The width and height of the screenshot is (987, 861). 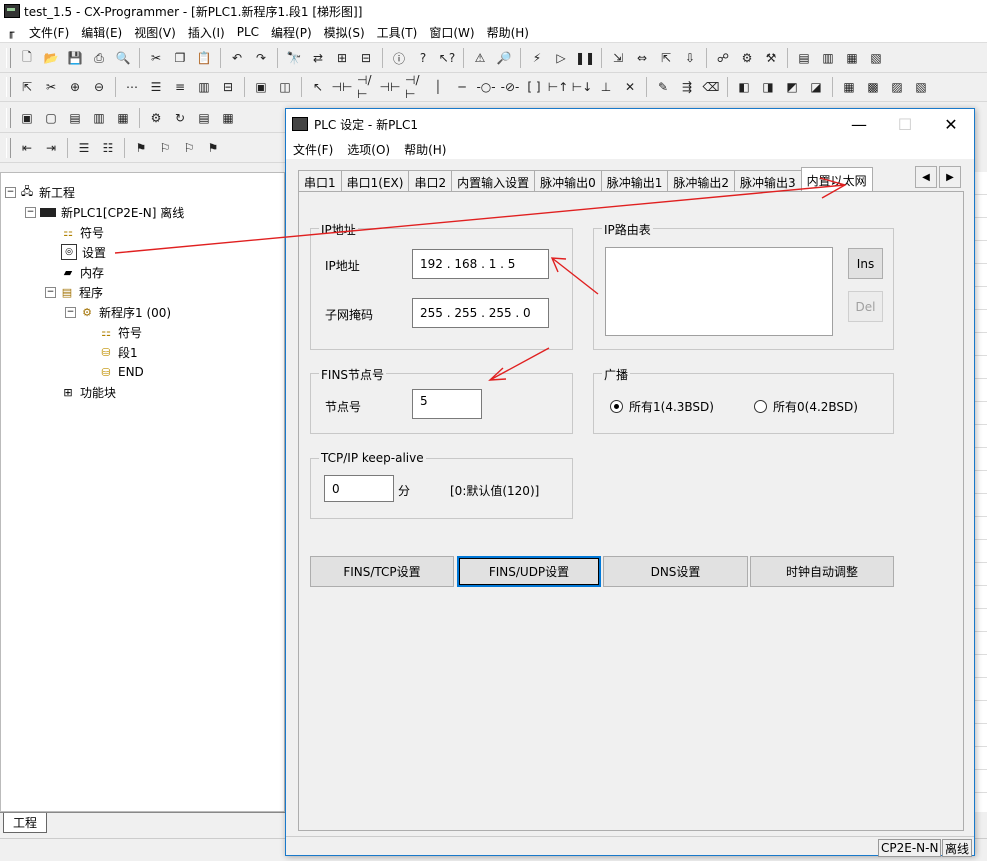 I want to click on menu-program: 编程(P), so click(x=291, y=32).